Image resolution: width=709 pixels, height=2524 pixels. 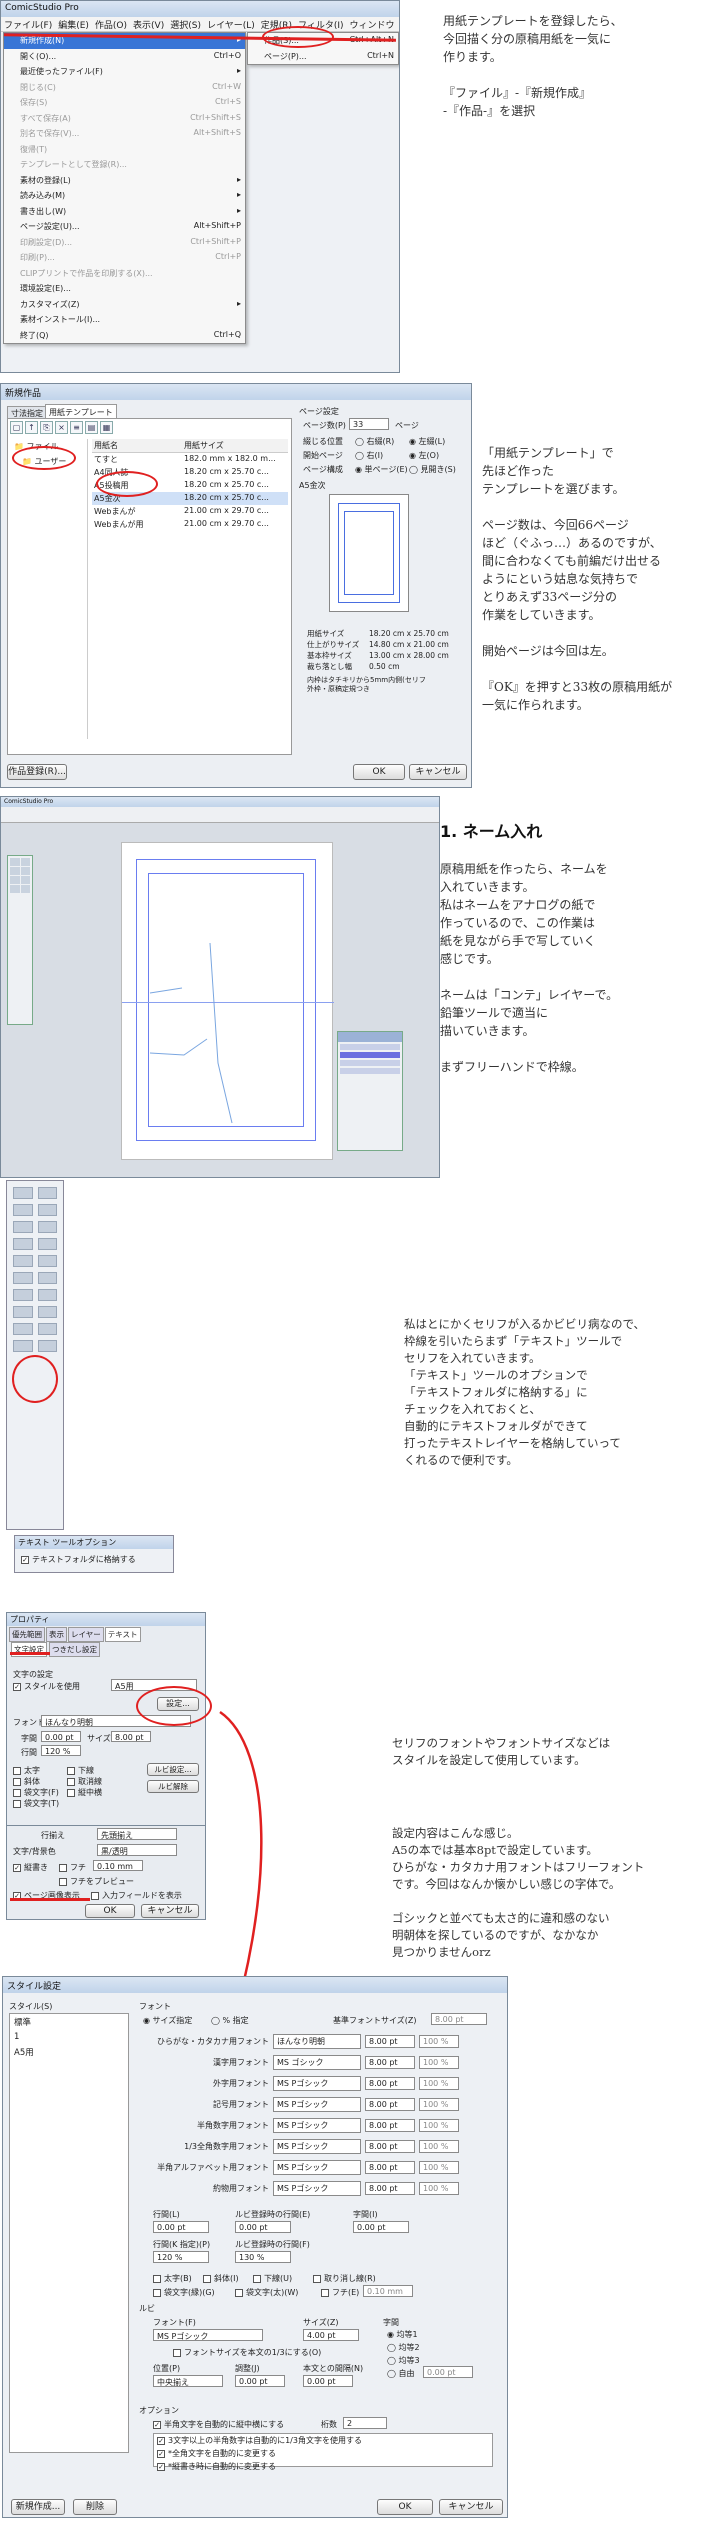 I want to click on gradient-icon, so click(x=47, y=1329).